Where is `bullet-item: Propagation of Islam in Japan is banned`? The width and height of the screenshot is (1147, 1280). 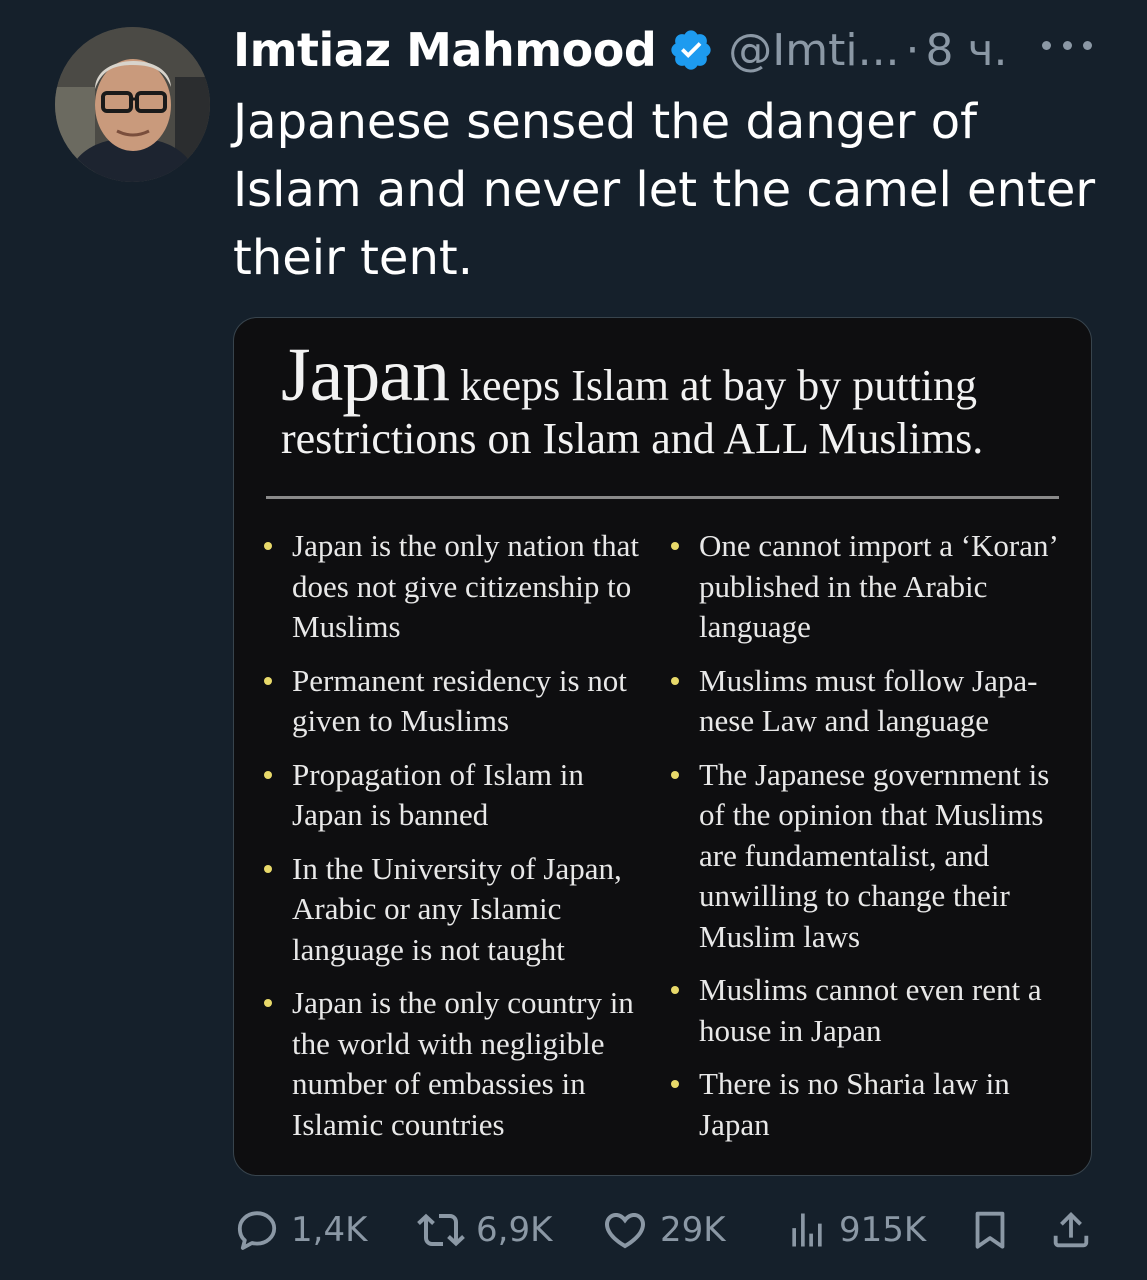 bullet-item: Propagation of Islam in Japan is banned is located at coordinates (458, 795).